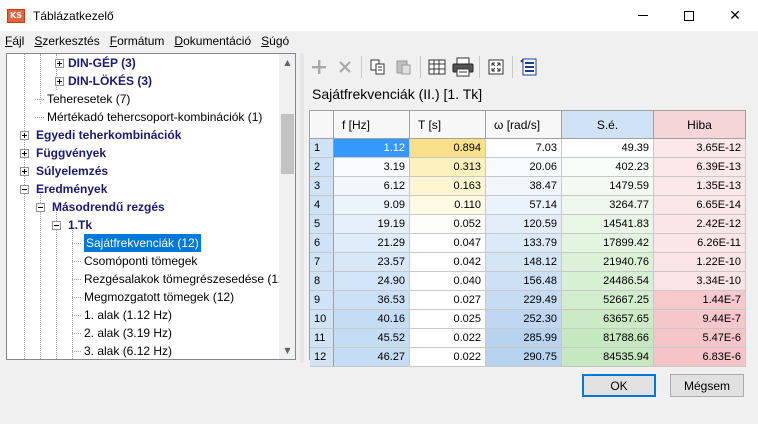  Describe the element at coordinates (143, 171) in the screenshot. I see `tree-item: Súlyelemzés` at that location.